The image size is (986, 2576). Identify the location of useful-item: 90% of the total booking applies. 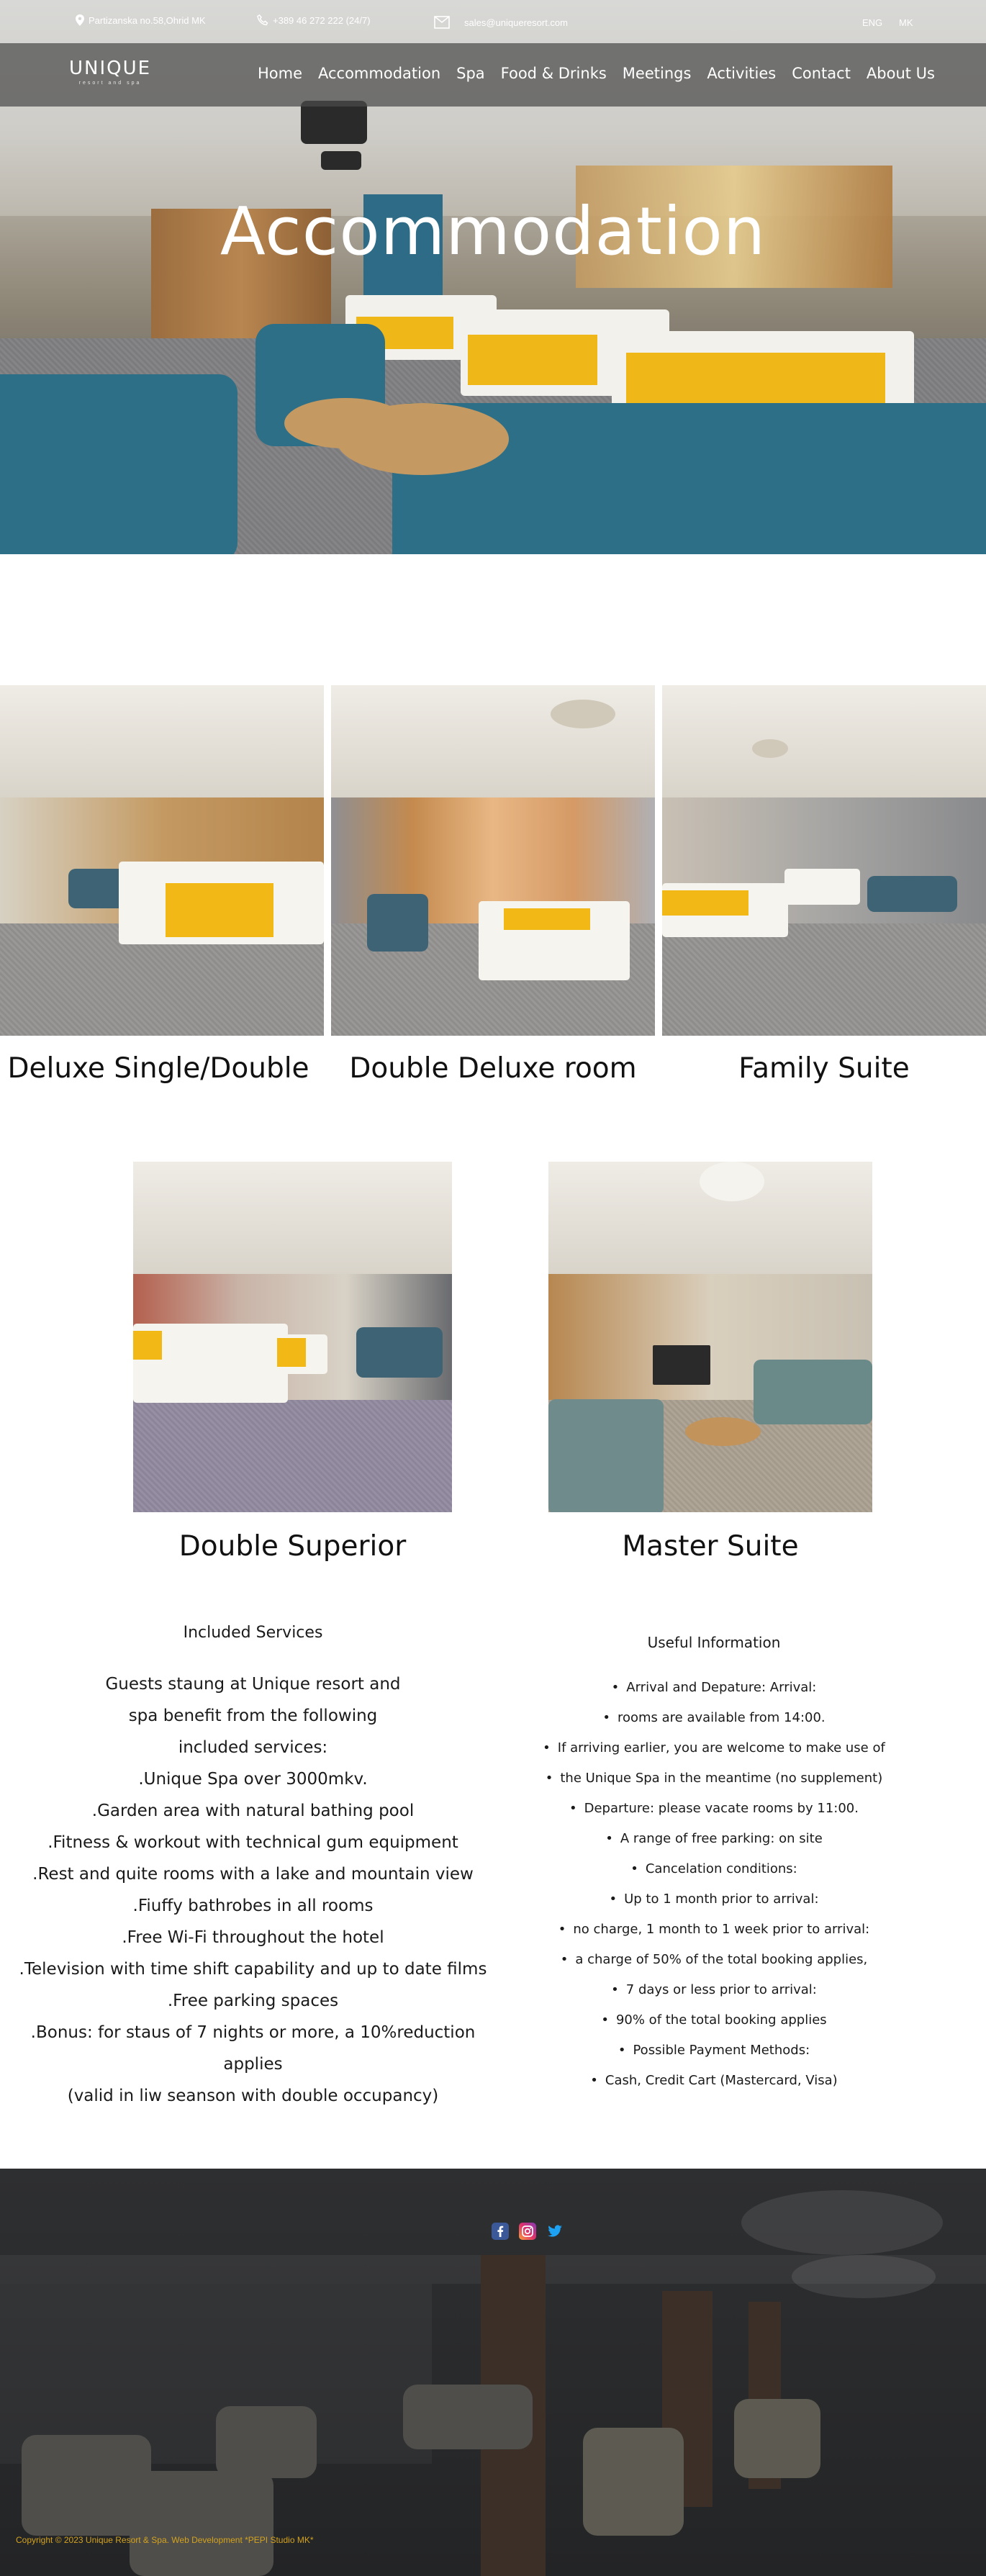
(714, 2020).